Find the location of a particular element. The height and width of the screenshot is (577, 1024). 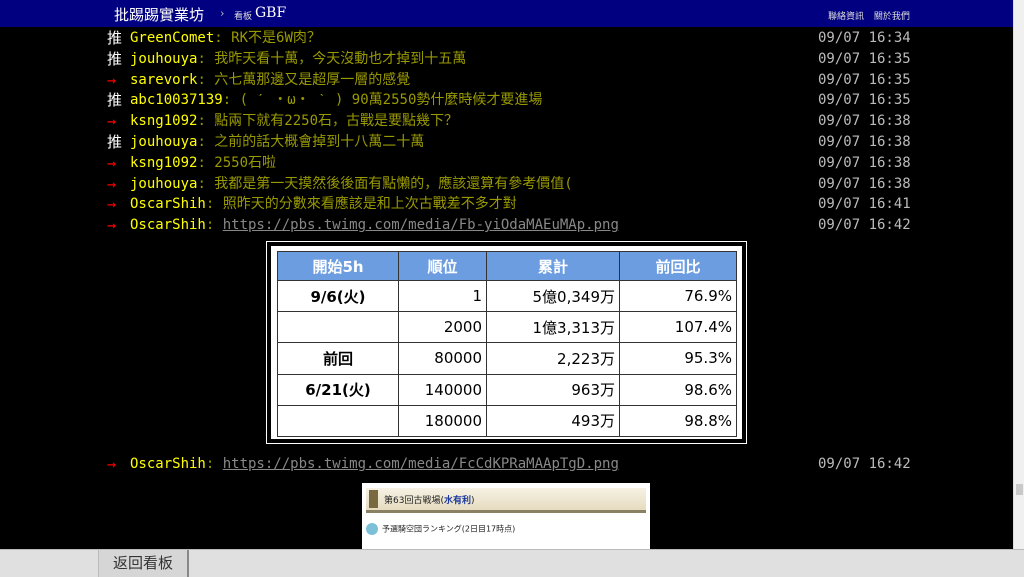

push-user: jouhouya: 我昨天看十萬，今天沒動也才掉到十五萬 is located at coordinates (298, 59).